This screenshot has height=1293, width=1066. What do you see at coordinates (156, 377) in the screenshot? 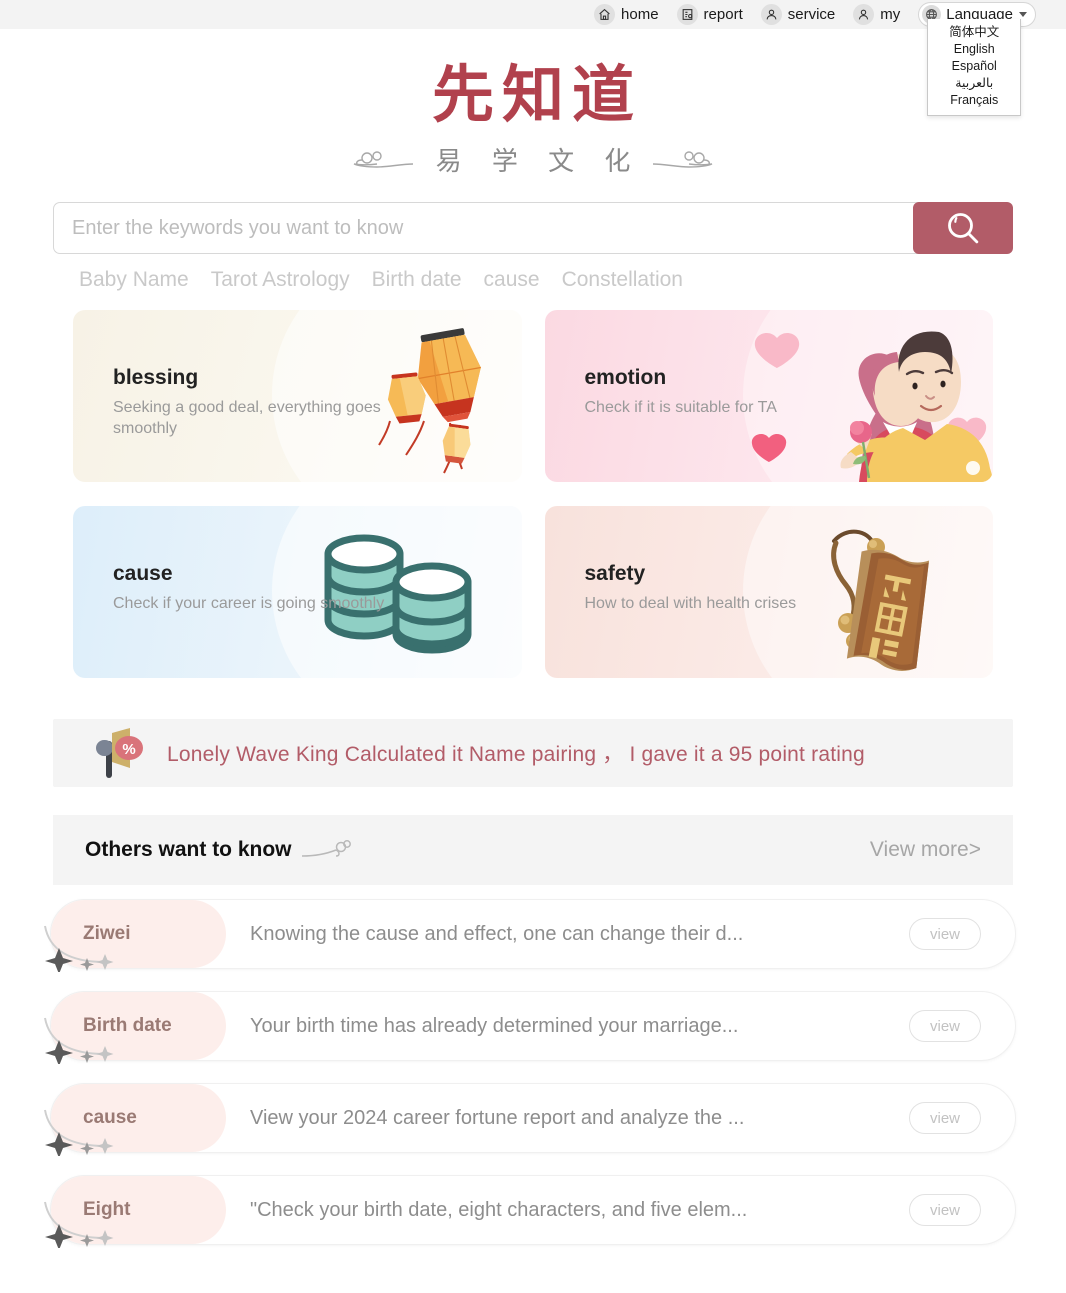
I see `card-title: blessing` at bounding box center [156, 377].